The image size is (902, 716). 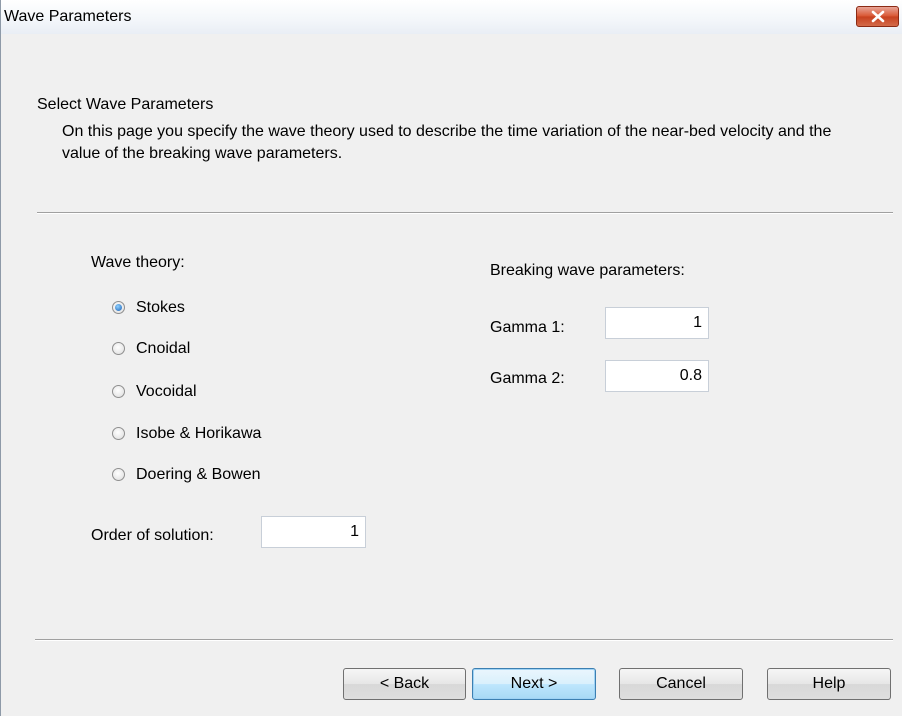 I want to click on gamma1-label: Gamma 1:, so click(x=527, y=327).